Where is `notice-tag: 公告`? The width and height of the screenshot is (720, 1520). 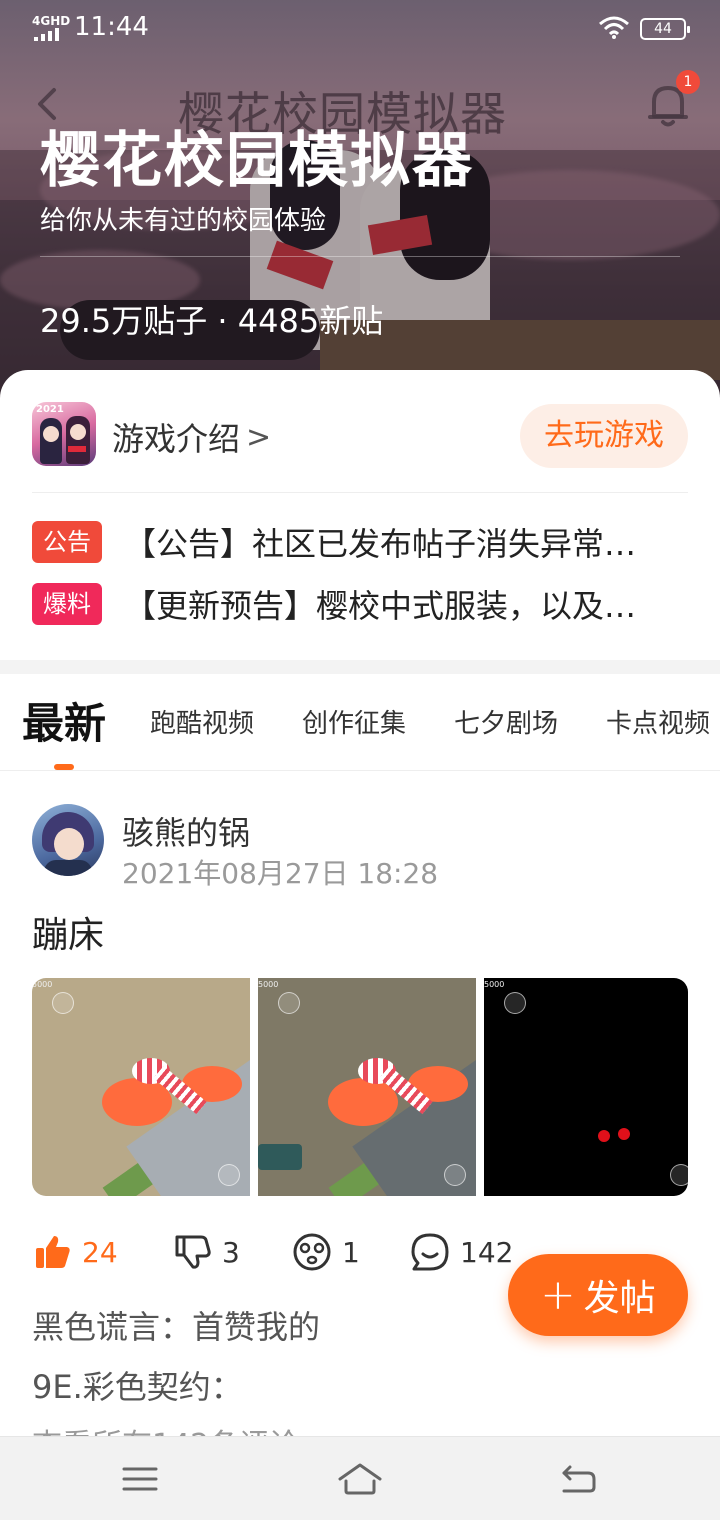 notice-tag: 公告 is located at coordinates (67, 542).